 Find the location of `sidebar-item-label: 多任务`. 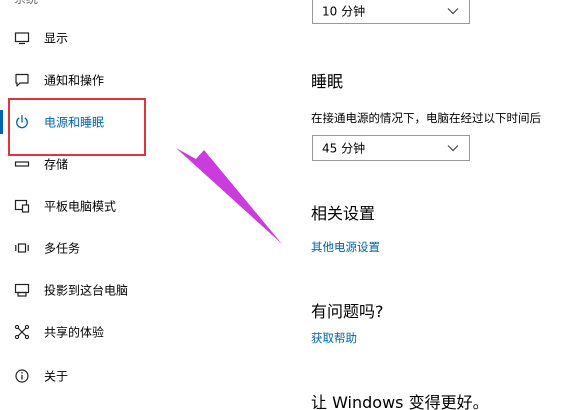

sidebar-item-label: 多任务 is located at coordinates (62, 248).